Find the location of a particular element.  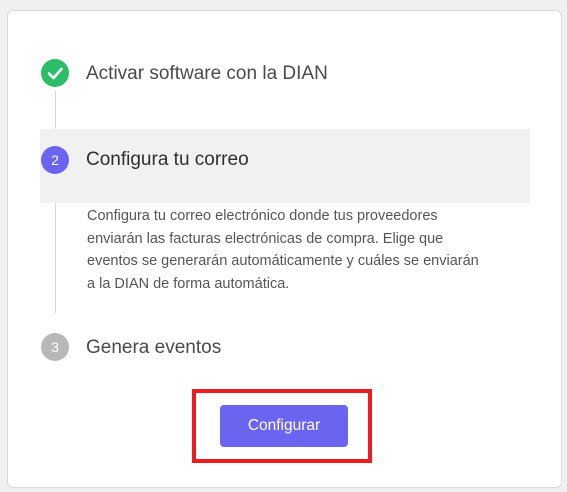

step-number-badge: 3 is located at coordinates (55, 347).